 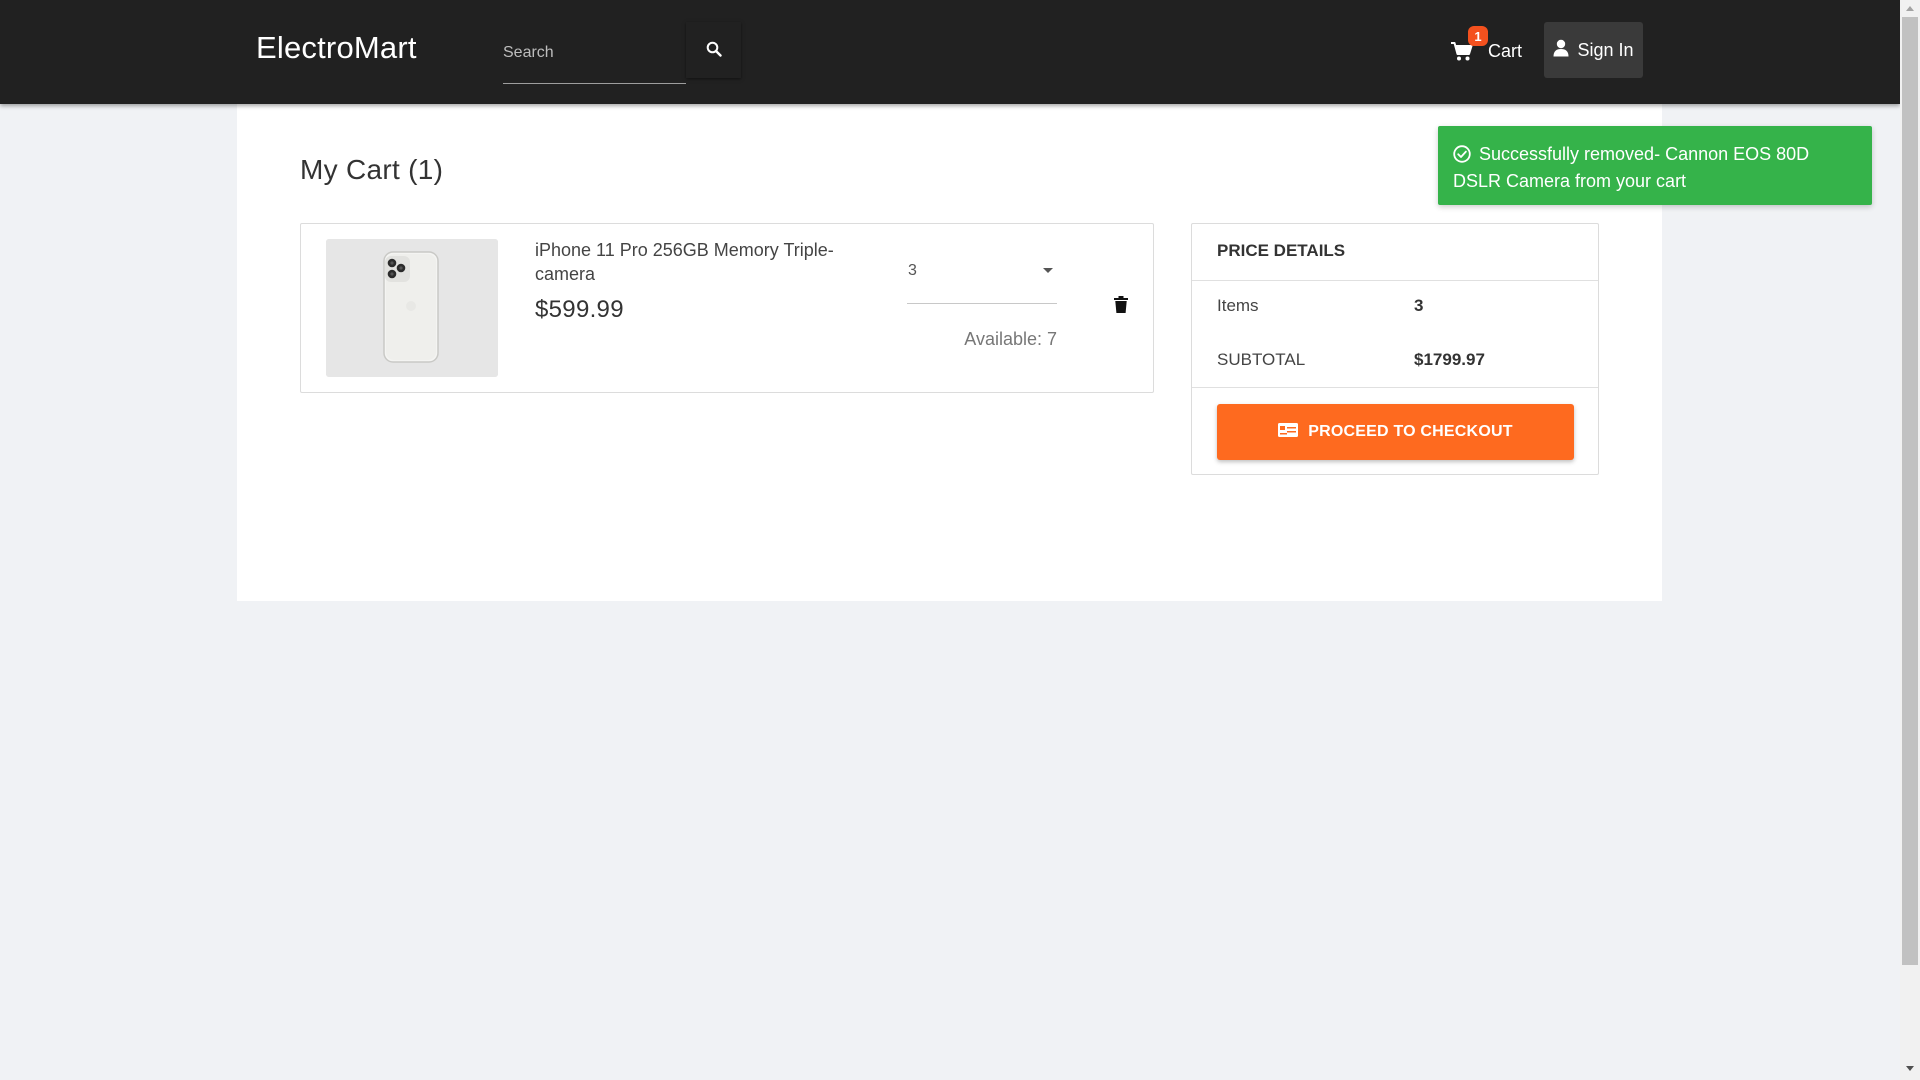 I want to click on items-value: 3, so click(x=1419, y=305).